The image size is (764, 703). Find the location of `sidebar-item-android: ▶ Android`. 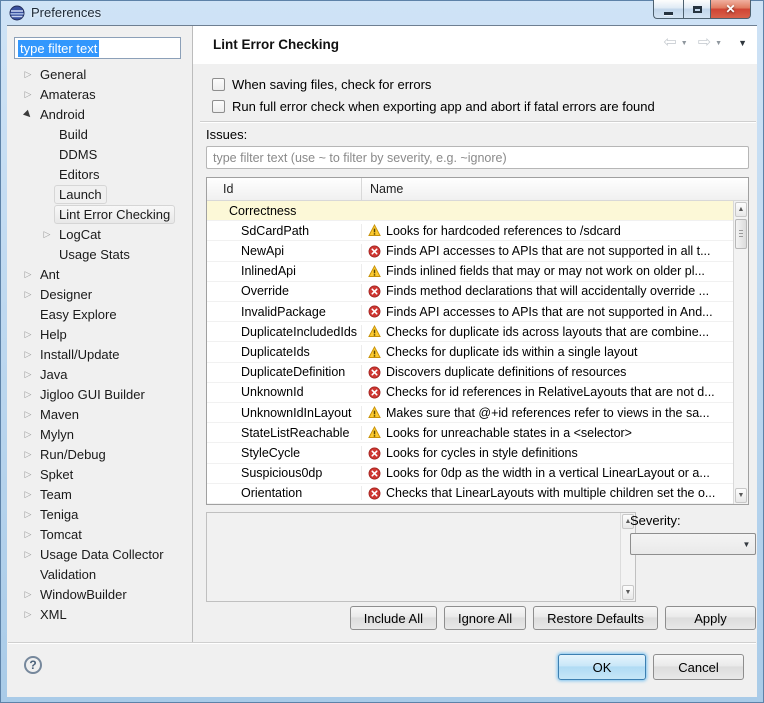

sidebar-item-android: ▶ Android is located at coordinates (100, 114).